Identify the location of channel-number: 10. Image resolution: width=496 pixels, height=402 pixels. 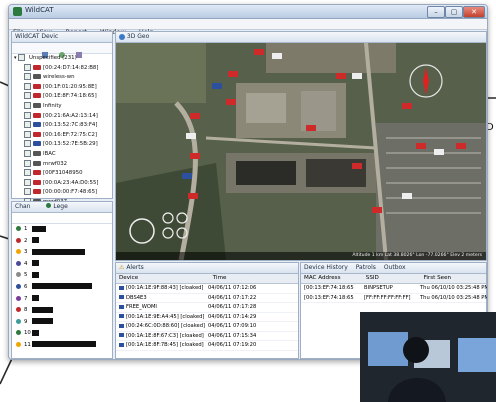
(27, 333).